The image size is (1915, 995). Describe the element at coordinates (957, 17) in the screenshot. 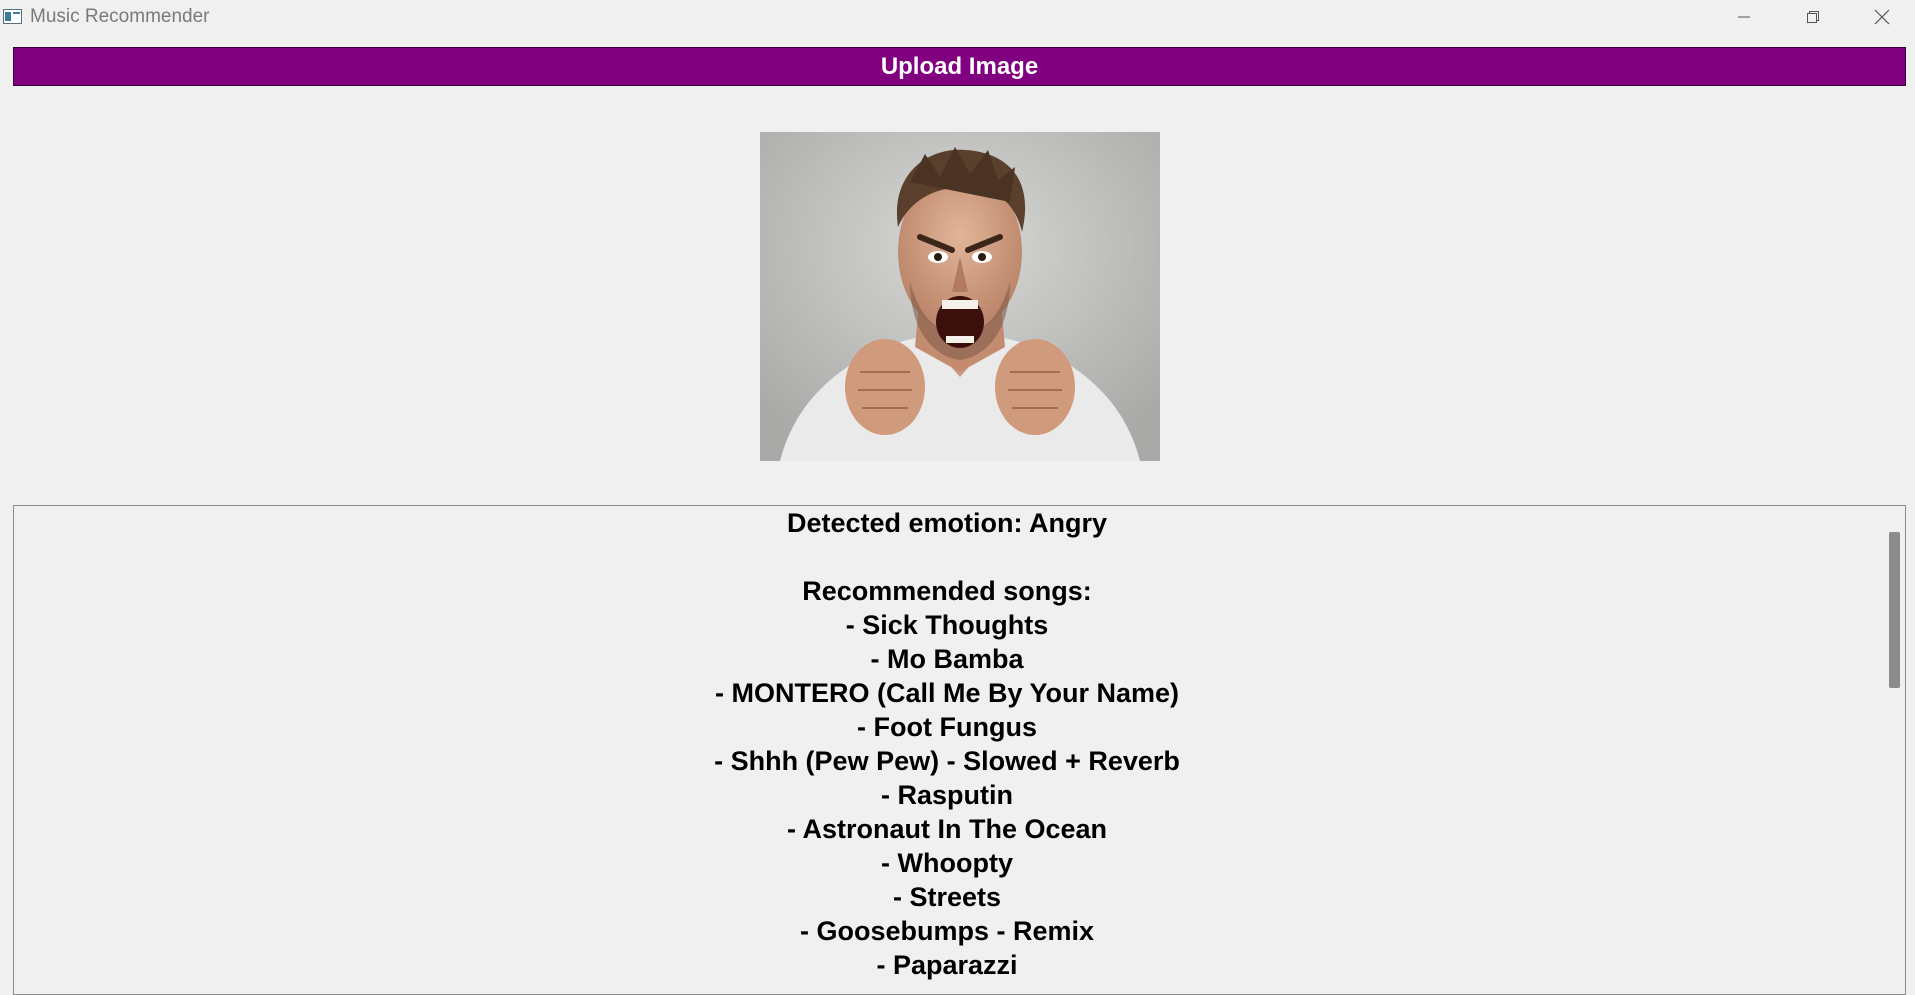

I see `title-bar: Music Recommender` at that location.